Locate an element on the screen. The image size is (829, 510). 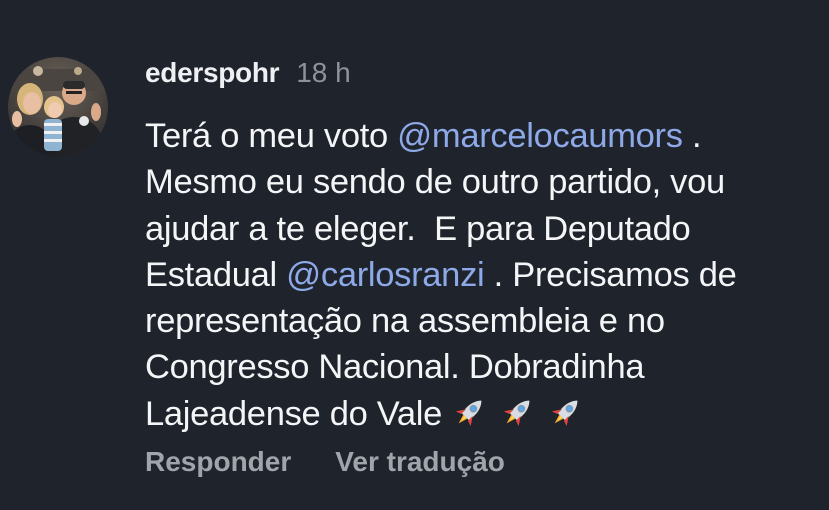
comment-header: ederspohr 18 h is located at coordinates (248, 73).